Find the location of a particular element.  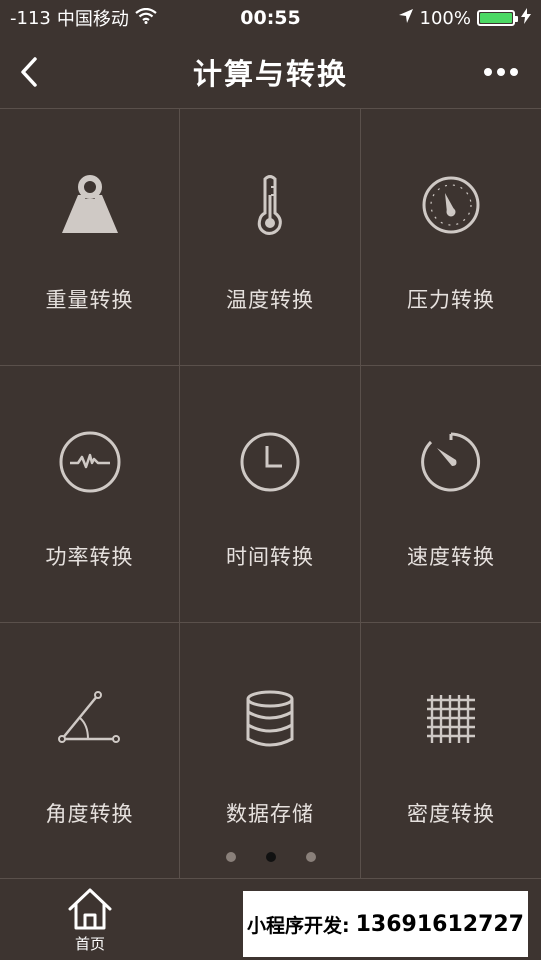

grid-item-data-storage: 数据存储 is located at coordinates (270, 751).